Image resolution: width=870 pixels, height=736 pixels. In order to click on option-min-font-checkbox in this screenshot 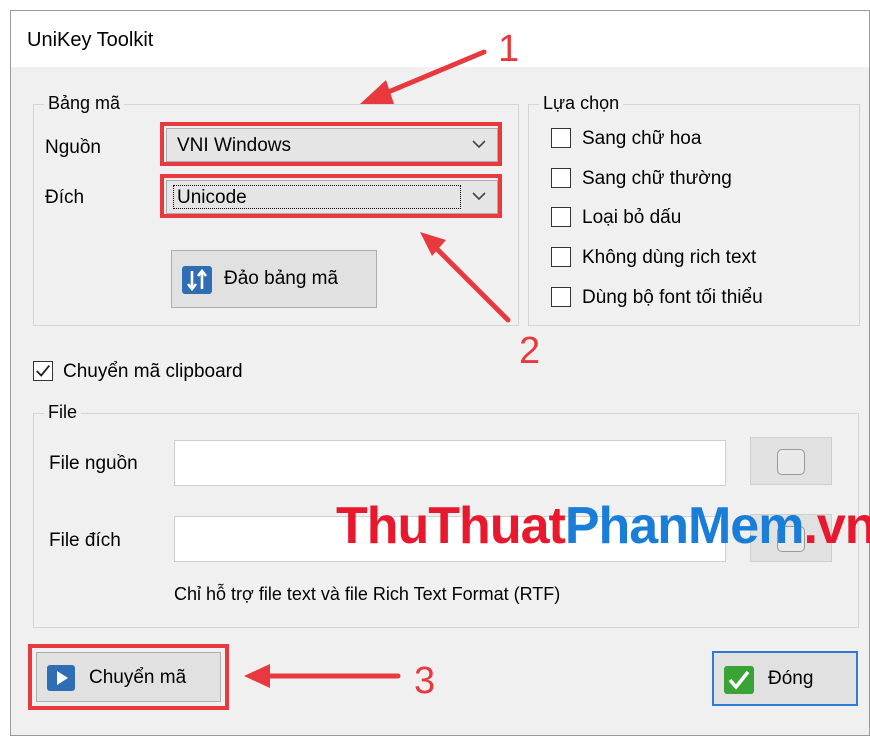, I will do `click(561, 297)`.